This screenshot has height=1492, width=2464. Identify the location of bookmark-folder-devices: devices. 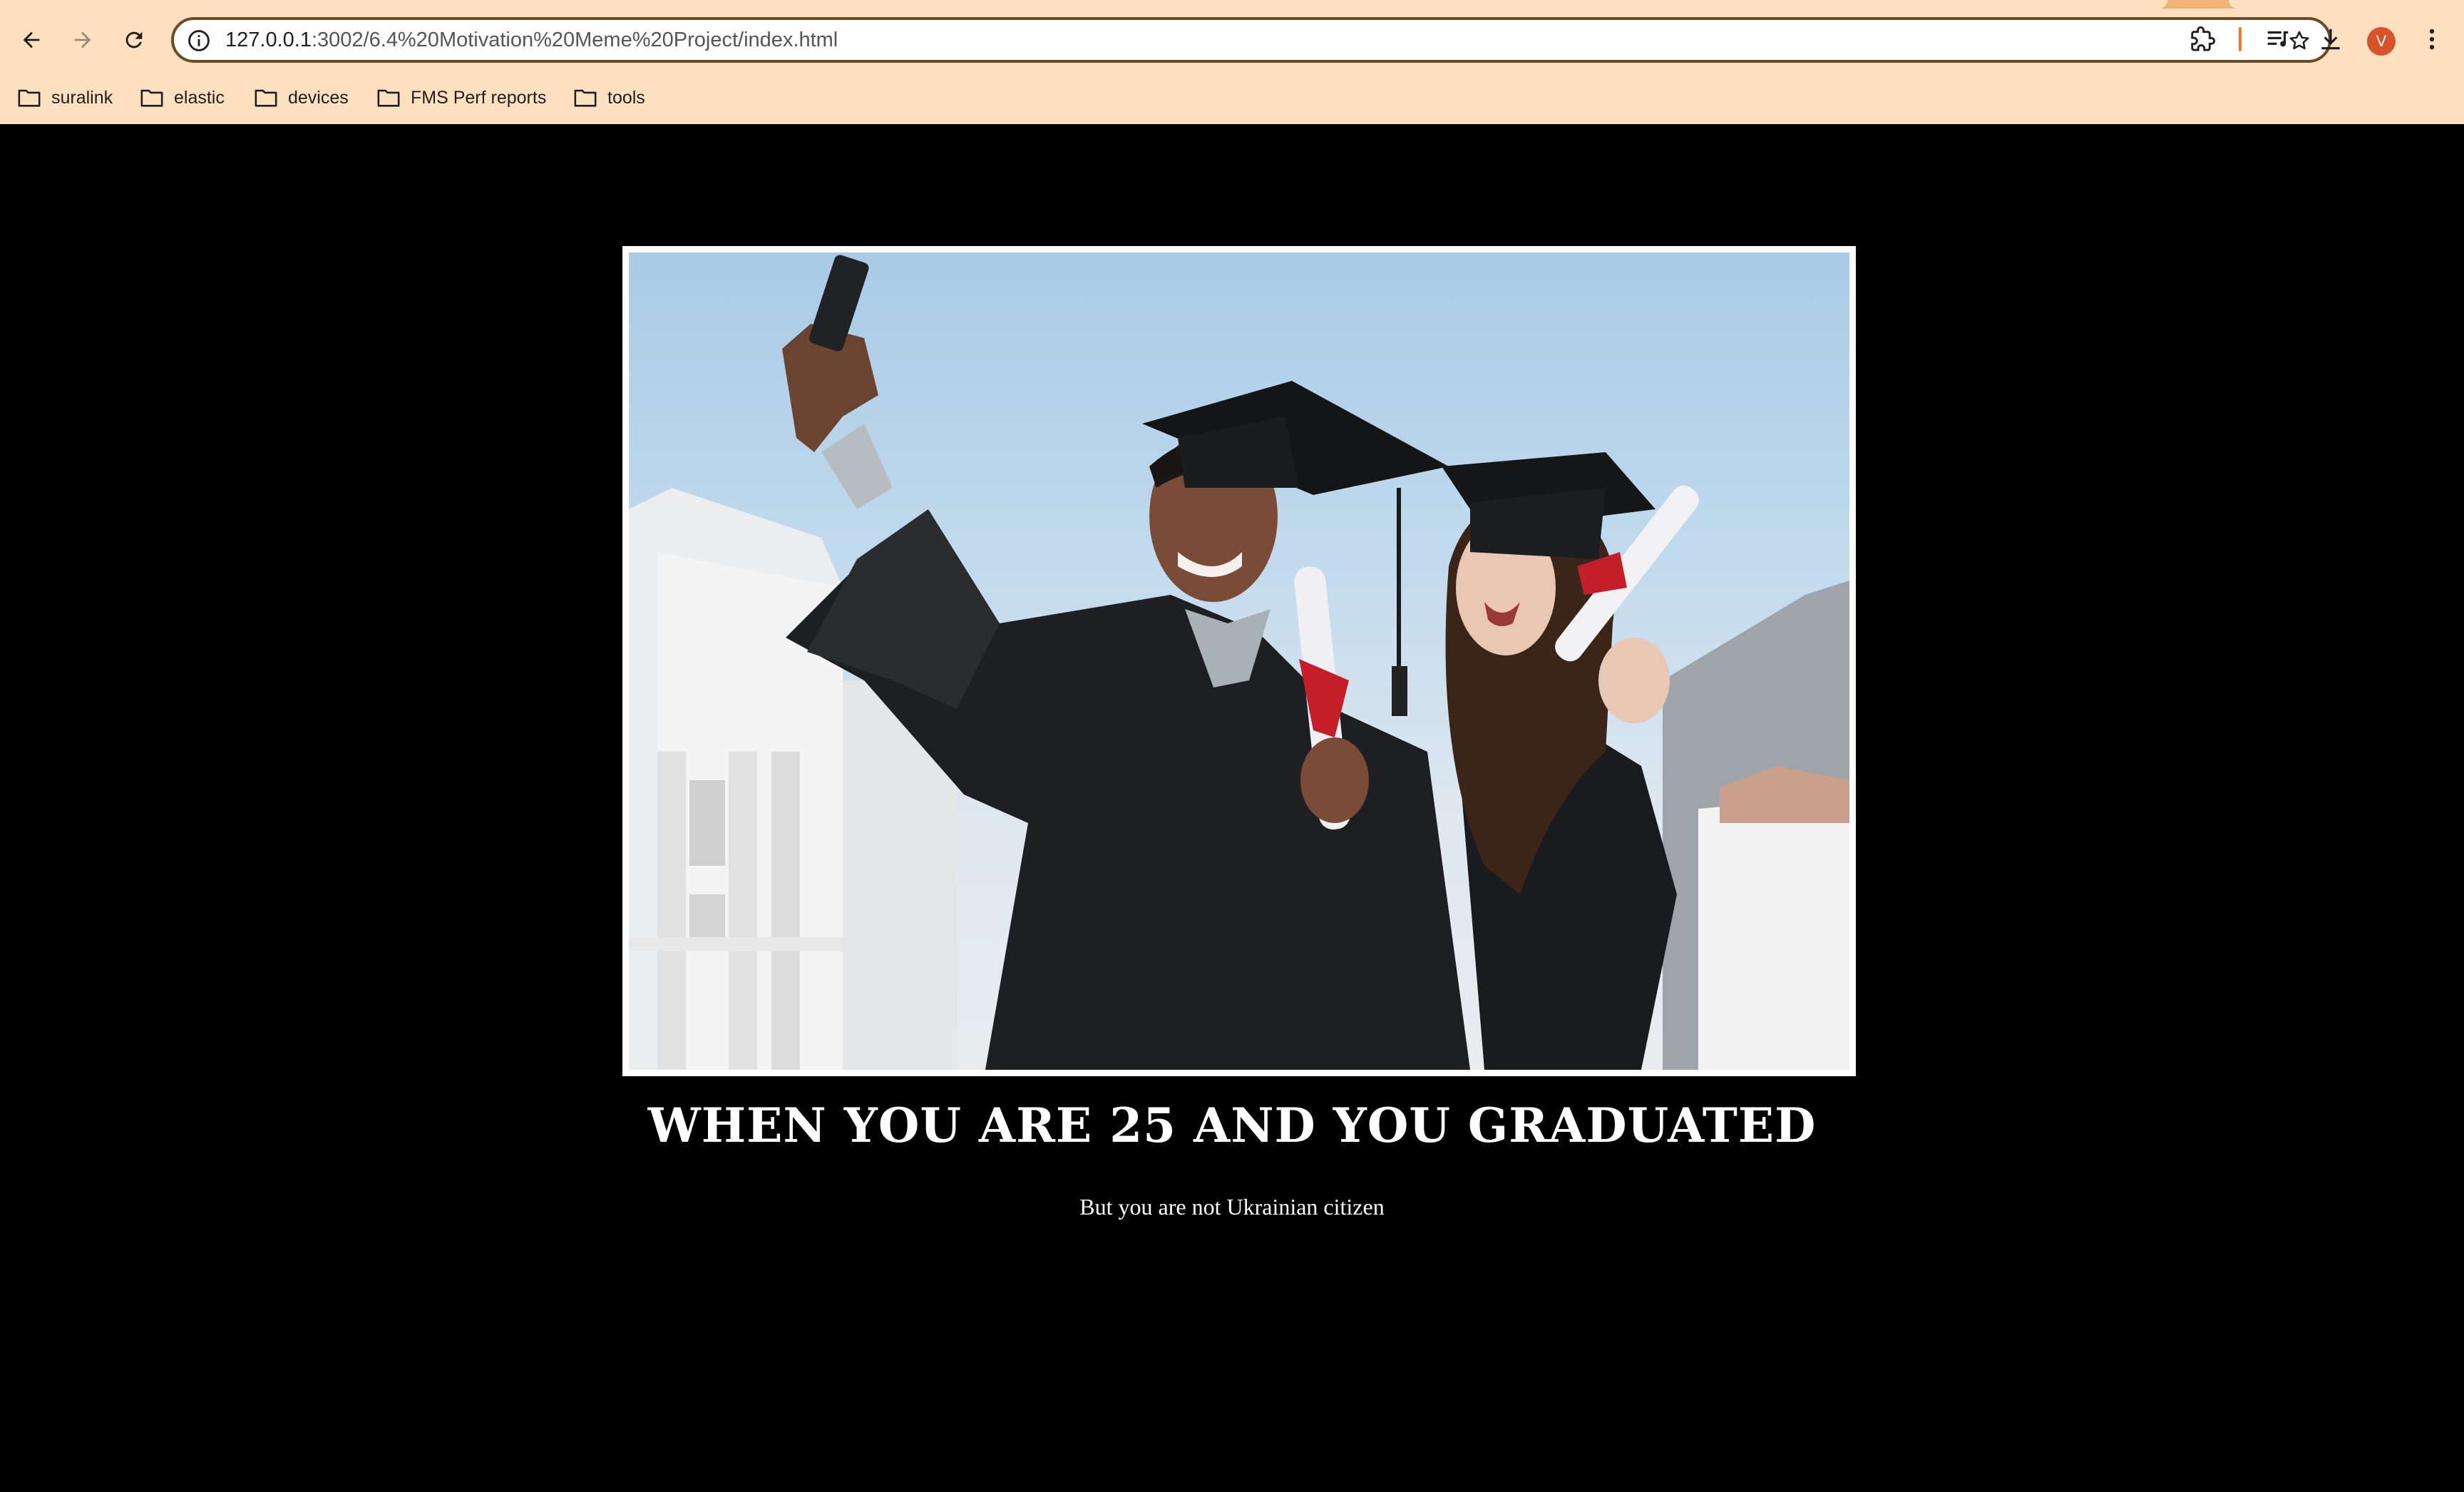
(301, 98).